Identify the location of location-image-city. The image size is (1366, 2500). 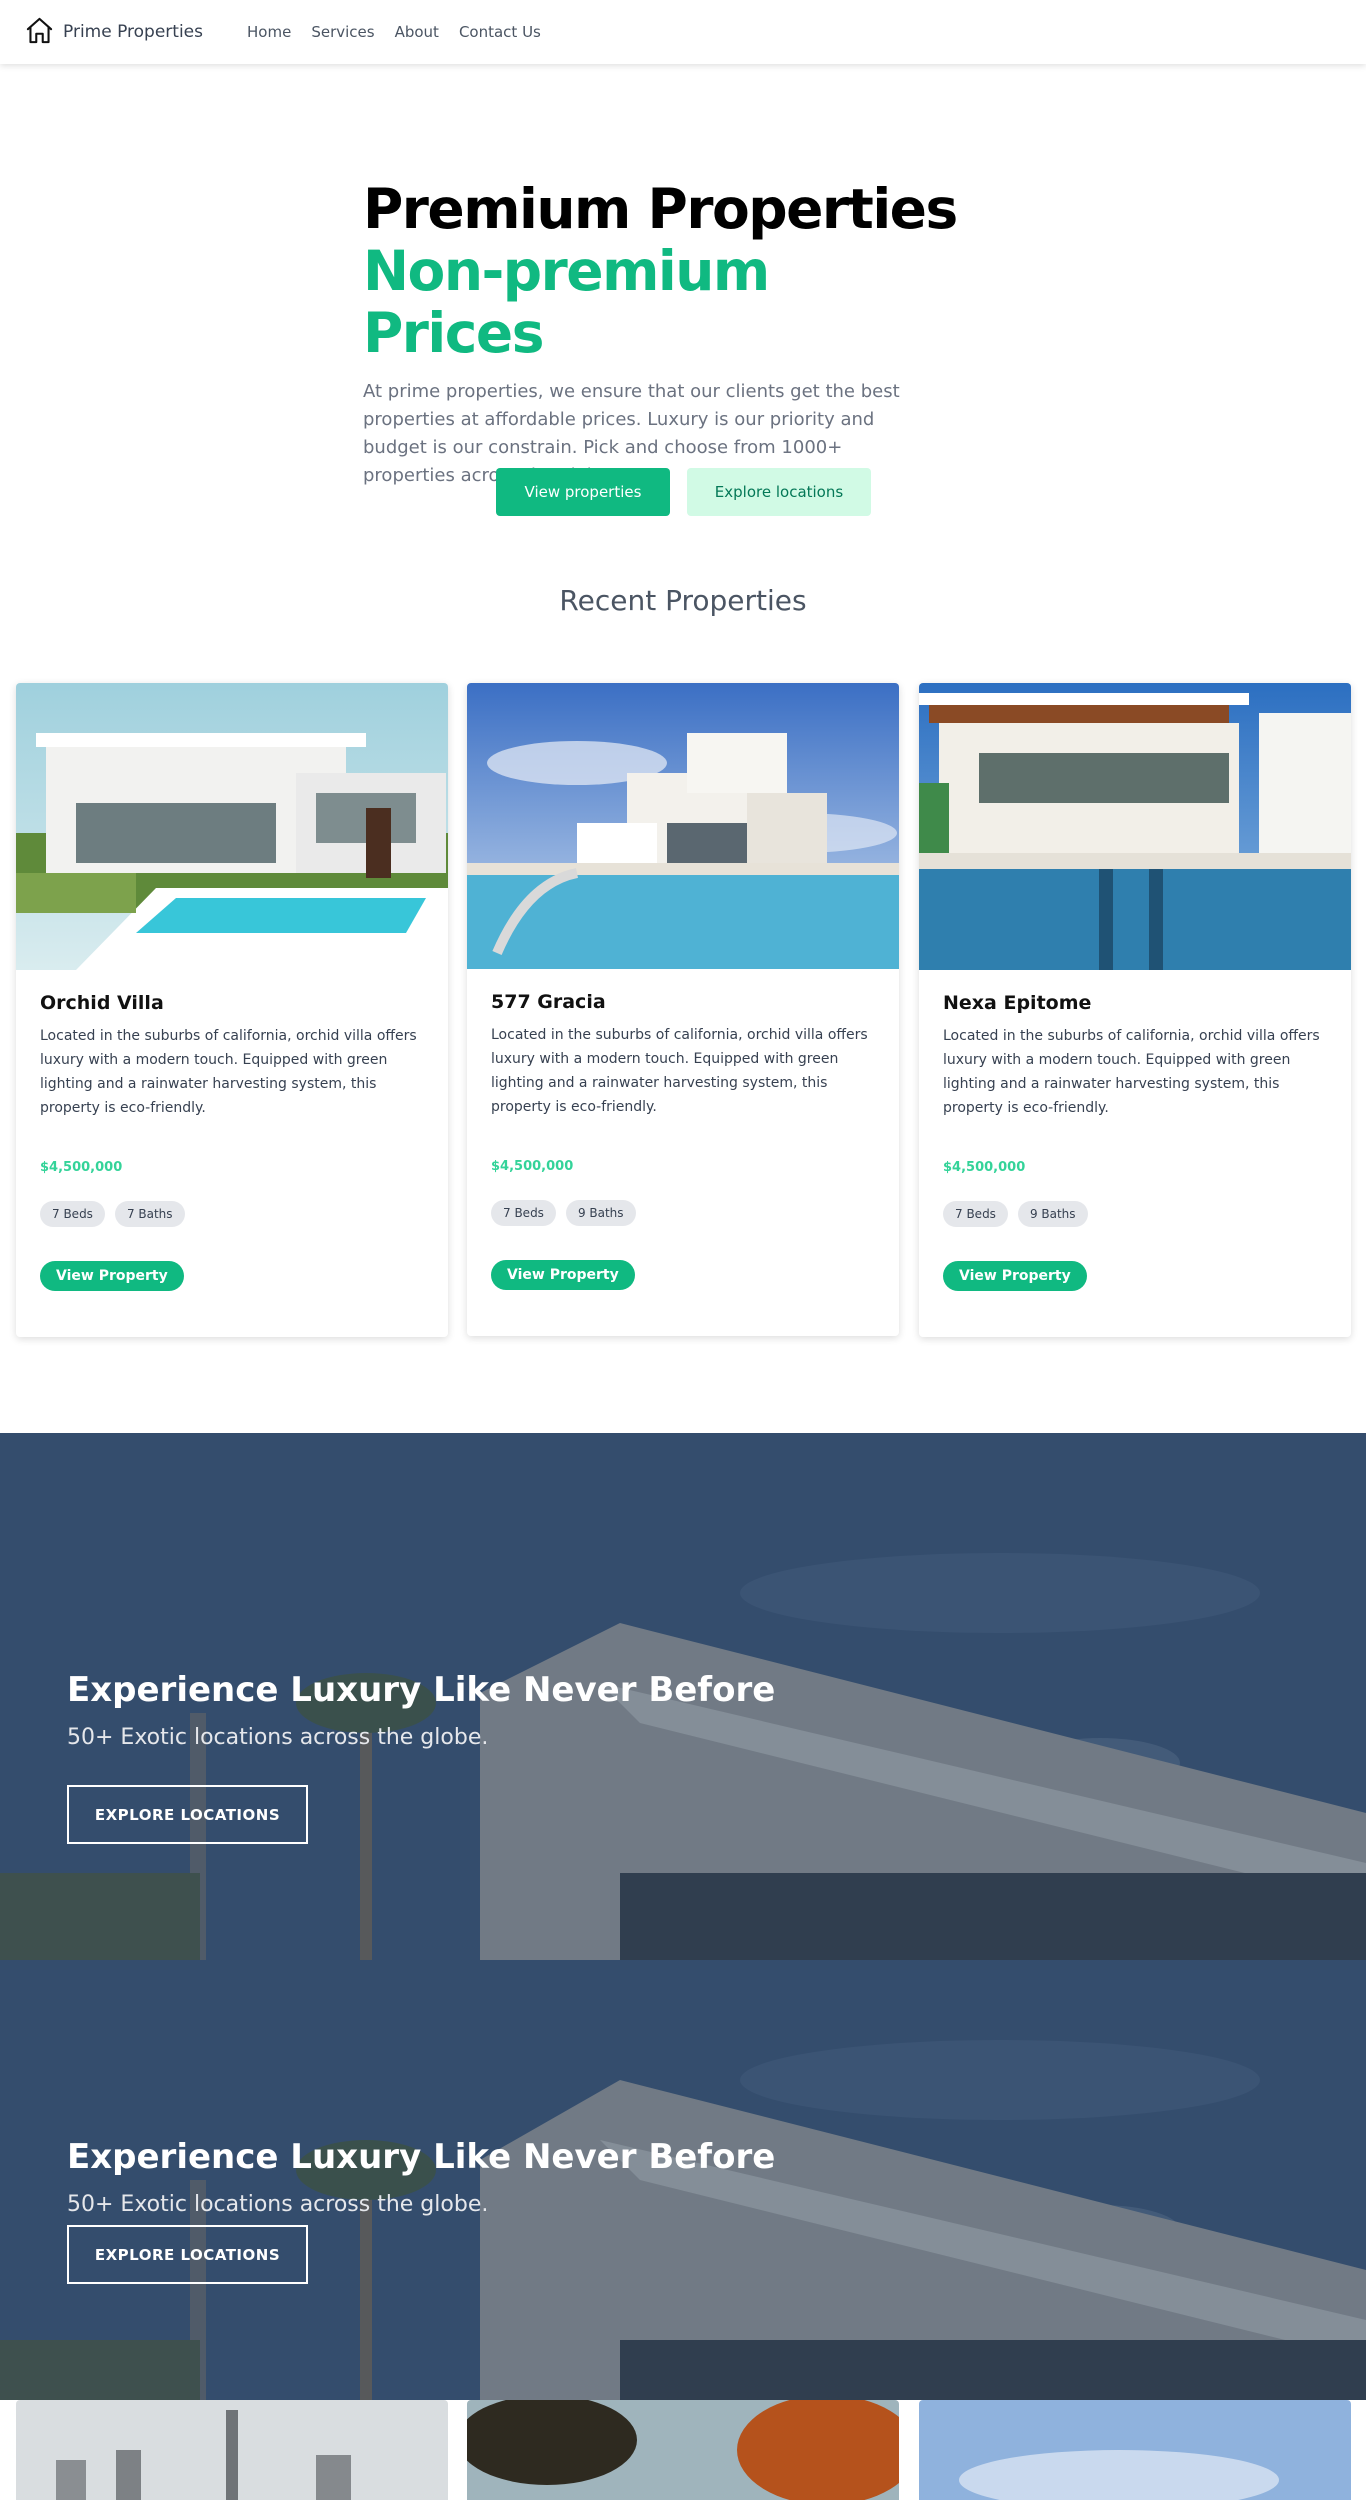
(232, 2450).